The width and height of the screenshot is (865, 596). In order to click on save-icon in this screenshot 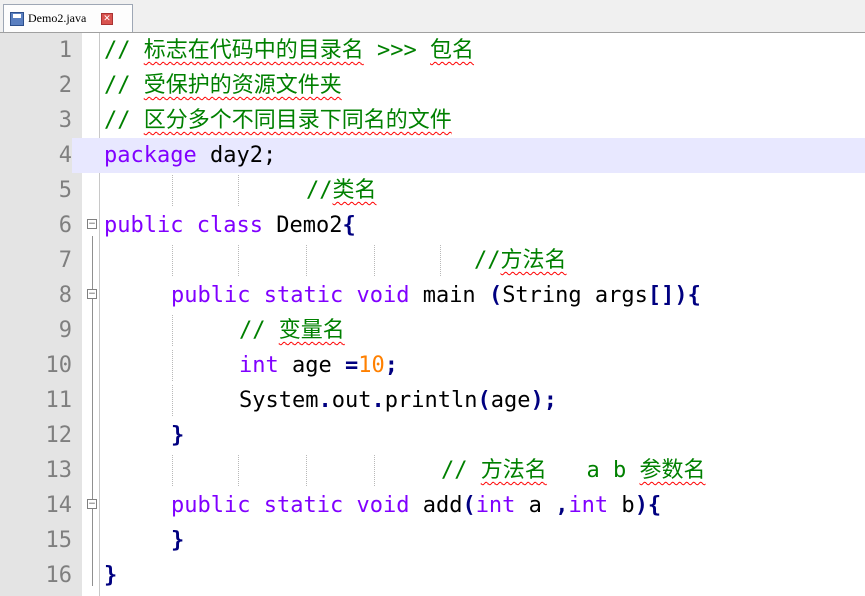, I will do `click(17, 18)`.